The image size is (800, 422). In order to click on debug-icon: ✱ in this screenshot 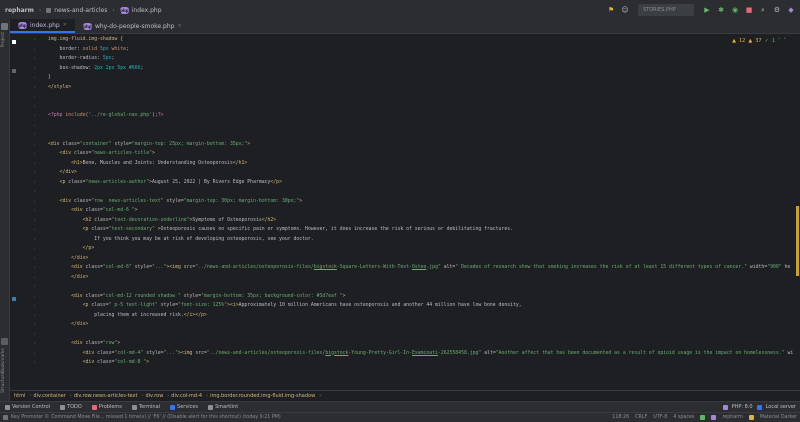, I will do `click(721, 10)`.